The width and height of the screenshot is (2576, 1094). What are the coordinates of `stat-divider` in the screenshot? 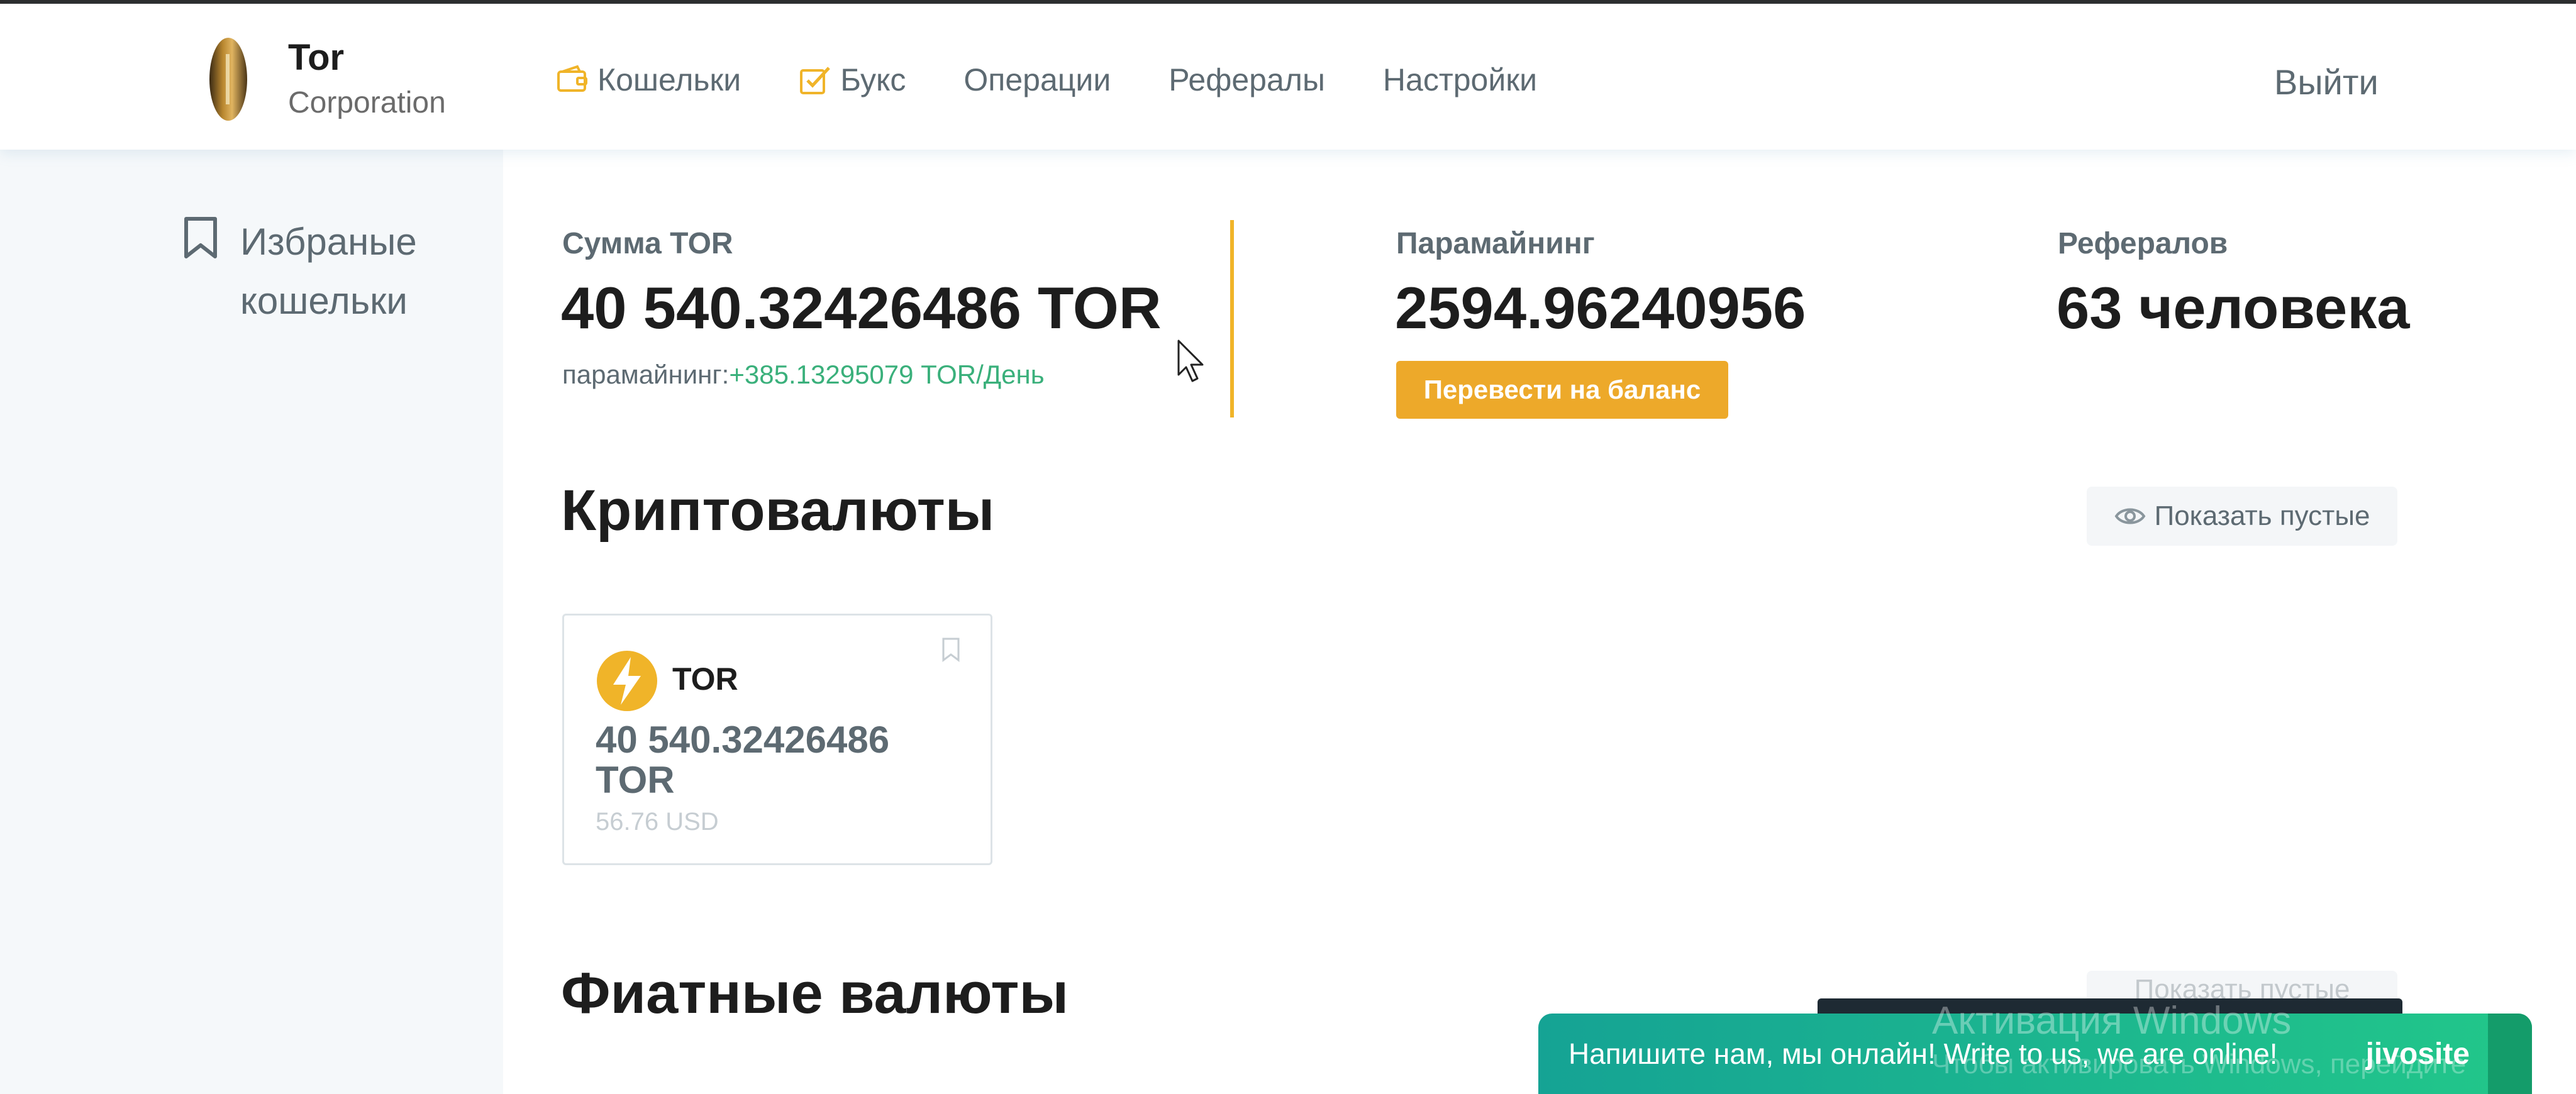 It's located at (1232, 318).